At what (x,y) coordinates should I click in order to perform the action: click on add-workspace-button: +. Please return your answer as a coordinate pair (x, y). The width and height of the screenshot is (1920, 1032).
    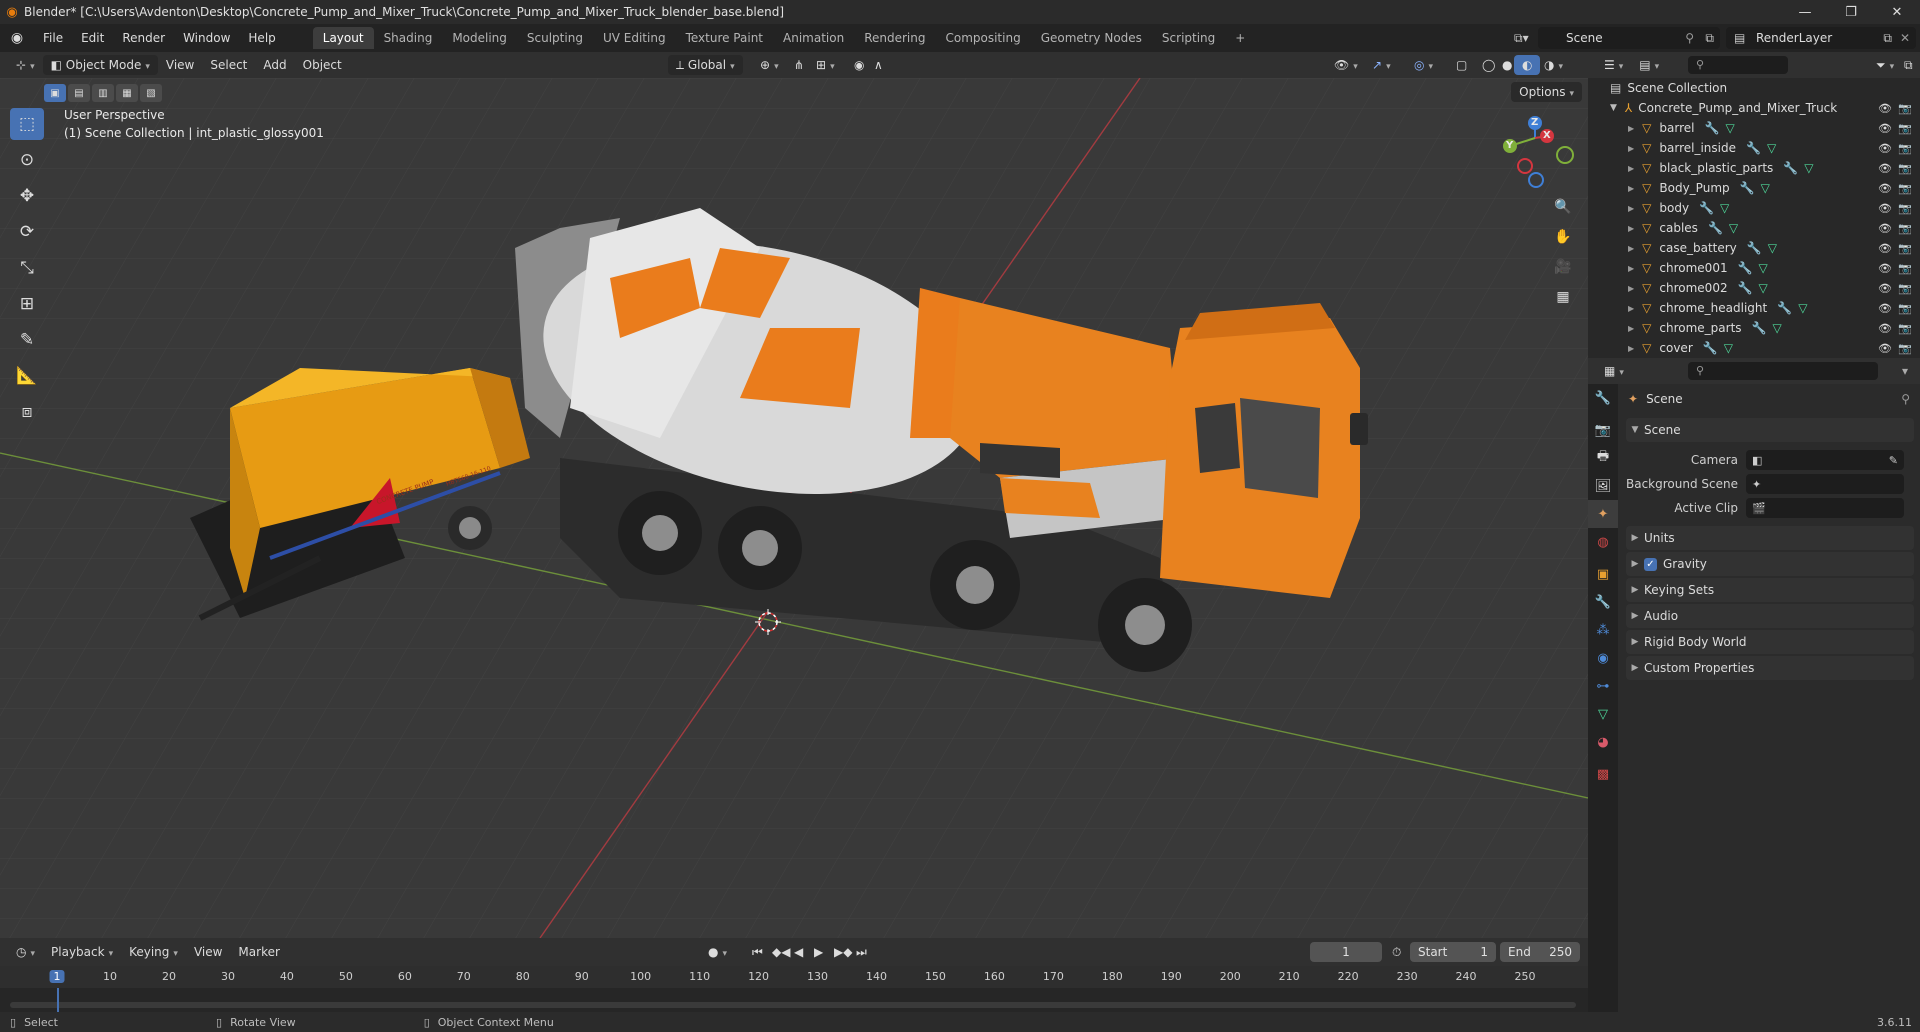
    Looking at the image, I should click on (1240, 38).